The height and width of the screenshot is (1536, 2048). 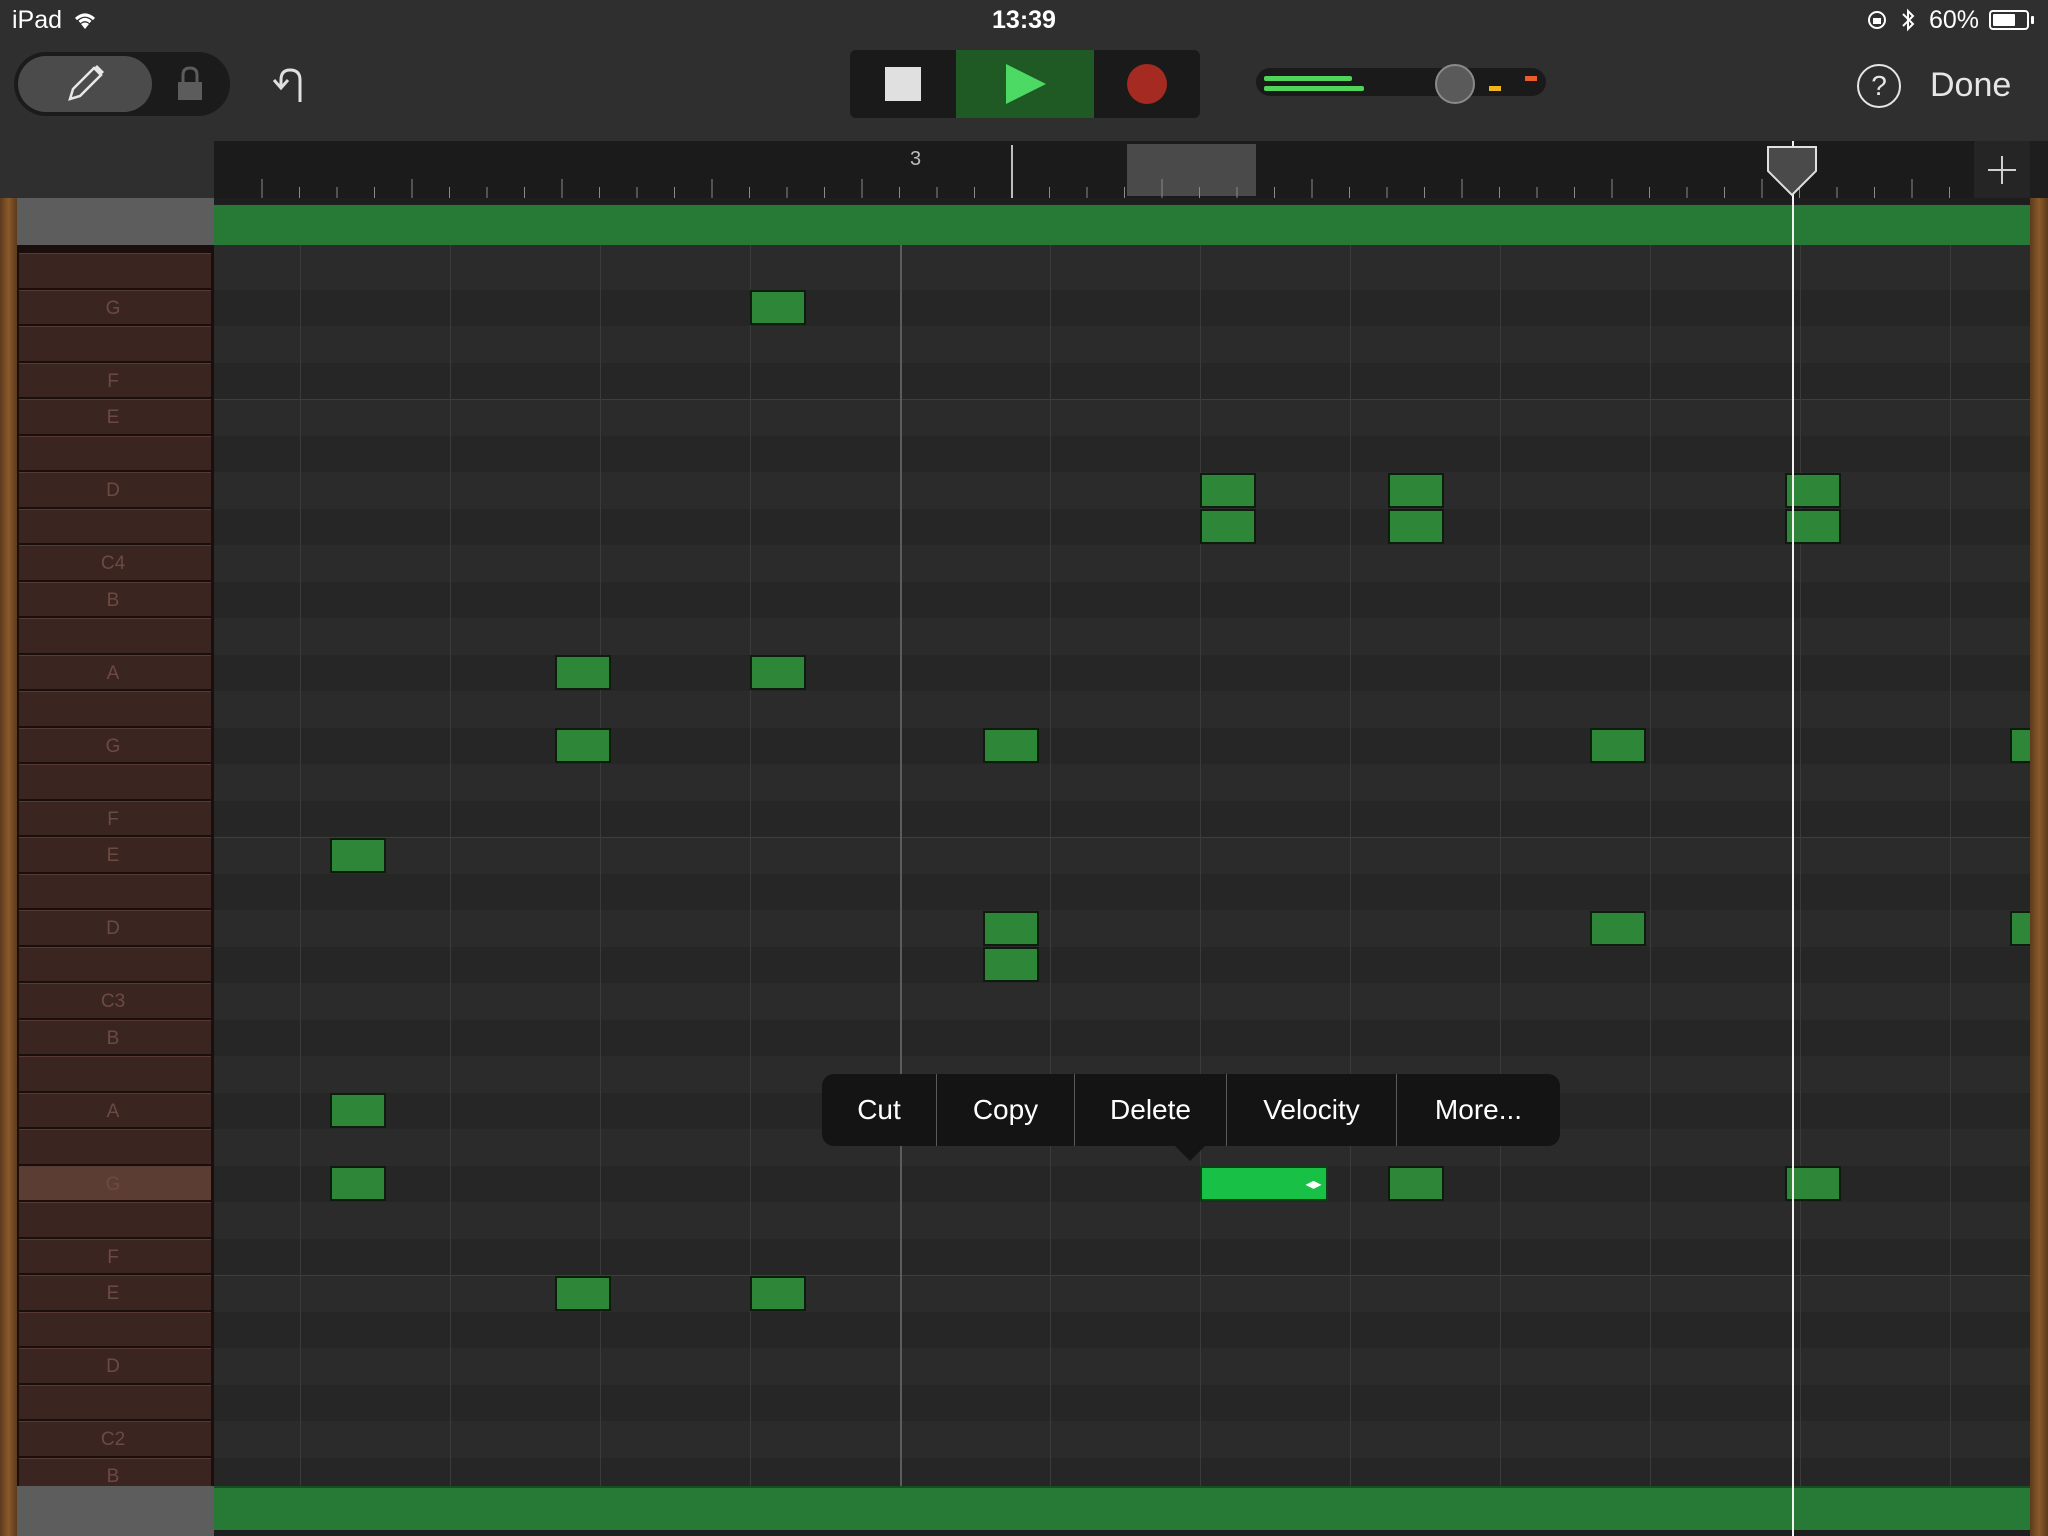 I want to click on help-button: ?, so click(x=1879, y=86).